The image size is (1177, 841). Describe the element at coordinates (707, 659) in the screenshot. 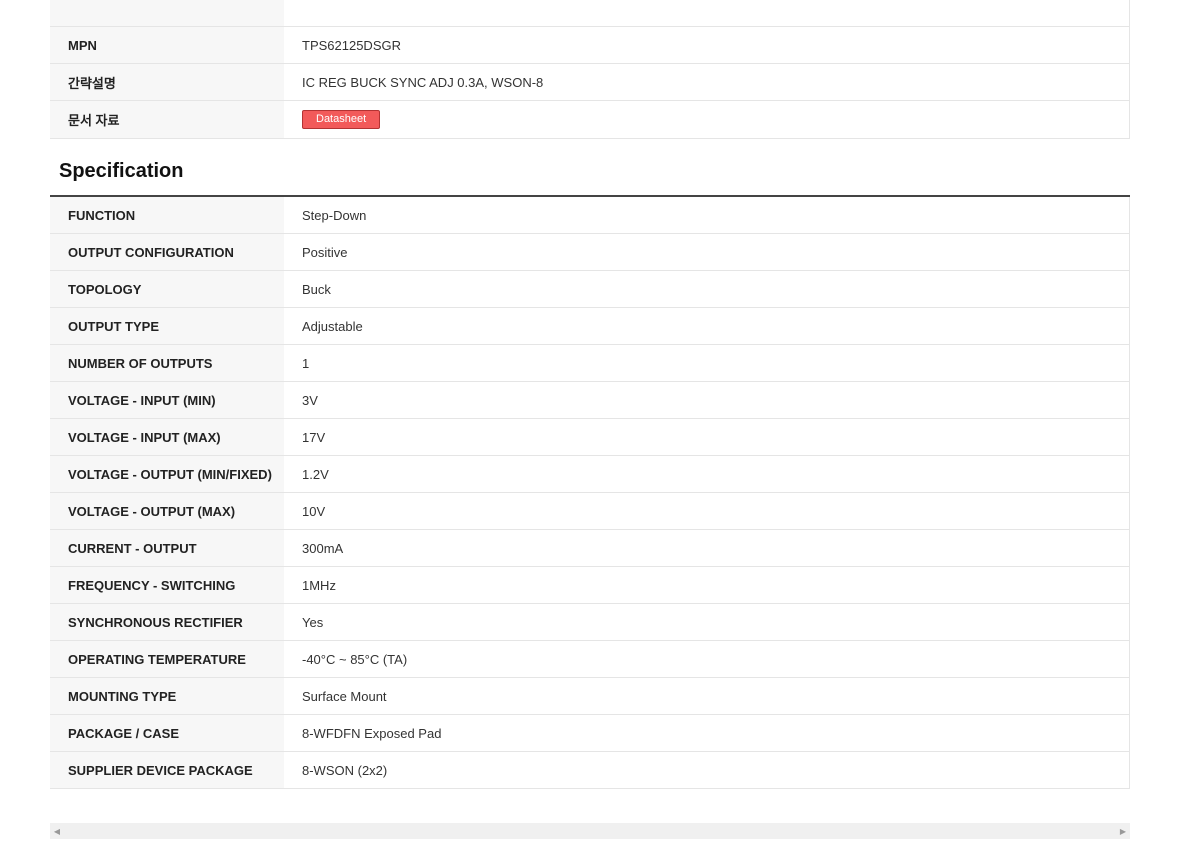

I see `row-value: -40°C ~ 85°C (TA)` at that location.